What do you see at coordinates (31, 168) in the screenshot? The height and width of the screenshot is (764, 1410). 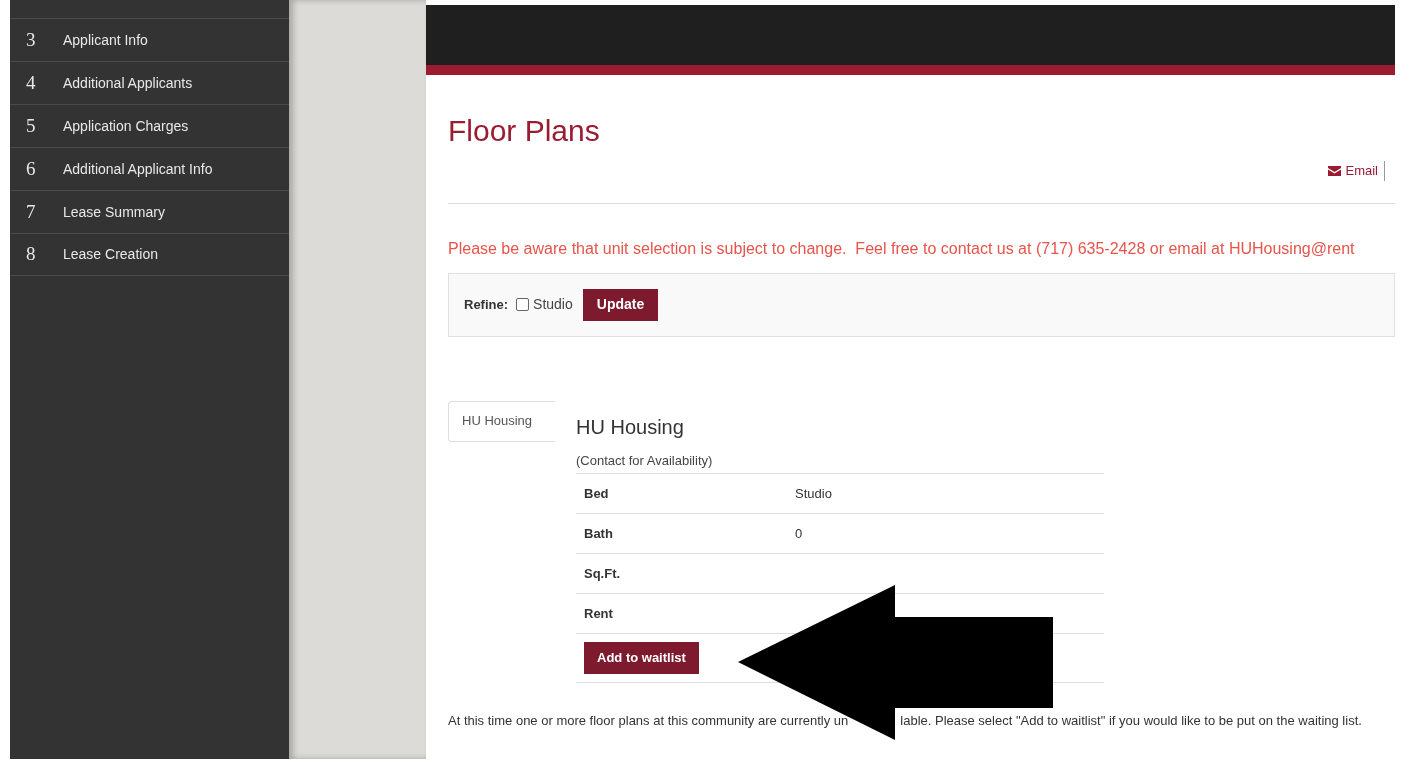 I see `step-number: 6` at bounding box center [31, 168].